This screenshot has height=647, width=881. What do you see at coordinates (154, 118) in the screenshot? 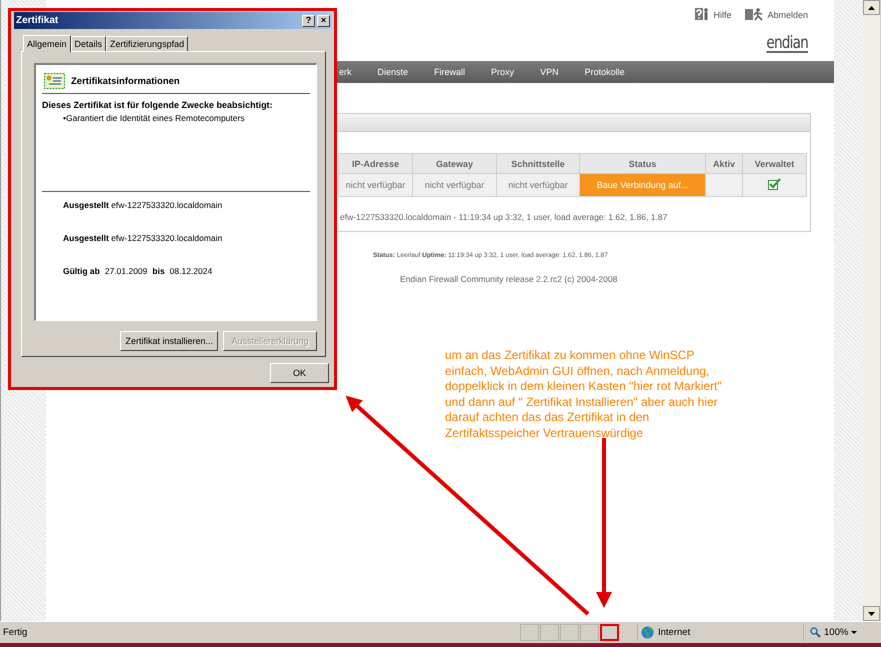
I see `purpose-item: •Garantiert die Identität eines Remotecomputers` at bounding box center [154, 118].